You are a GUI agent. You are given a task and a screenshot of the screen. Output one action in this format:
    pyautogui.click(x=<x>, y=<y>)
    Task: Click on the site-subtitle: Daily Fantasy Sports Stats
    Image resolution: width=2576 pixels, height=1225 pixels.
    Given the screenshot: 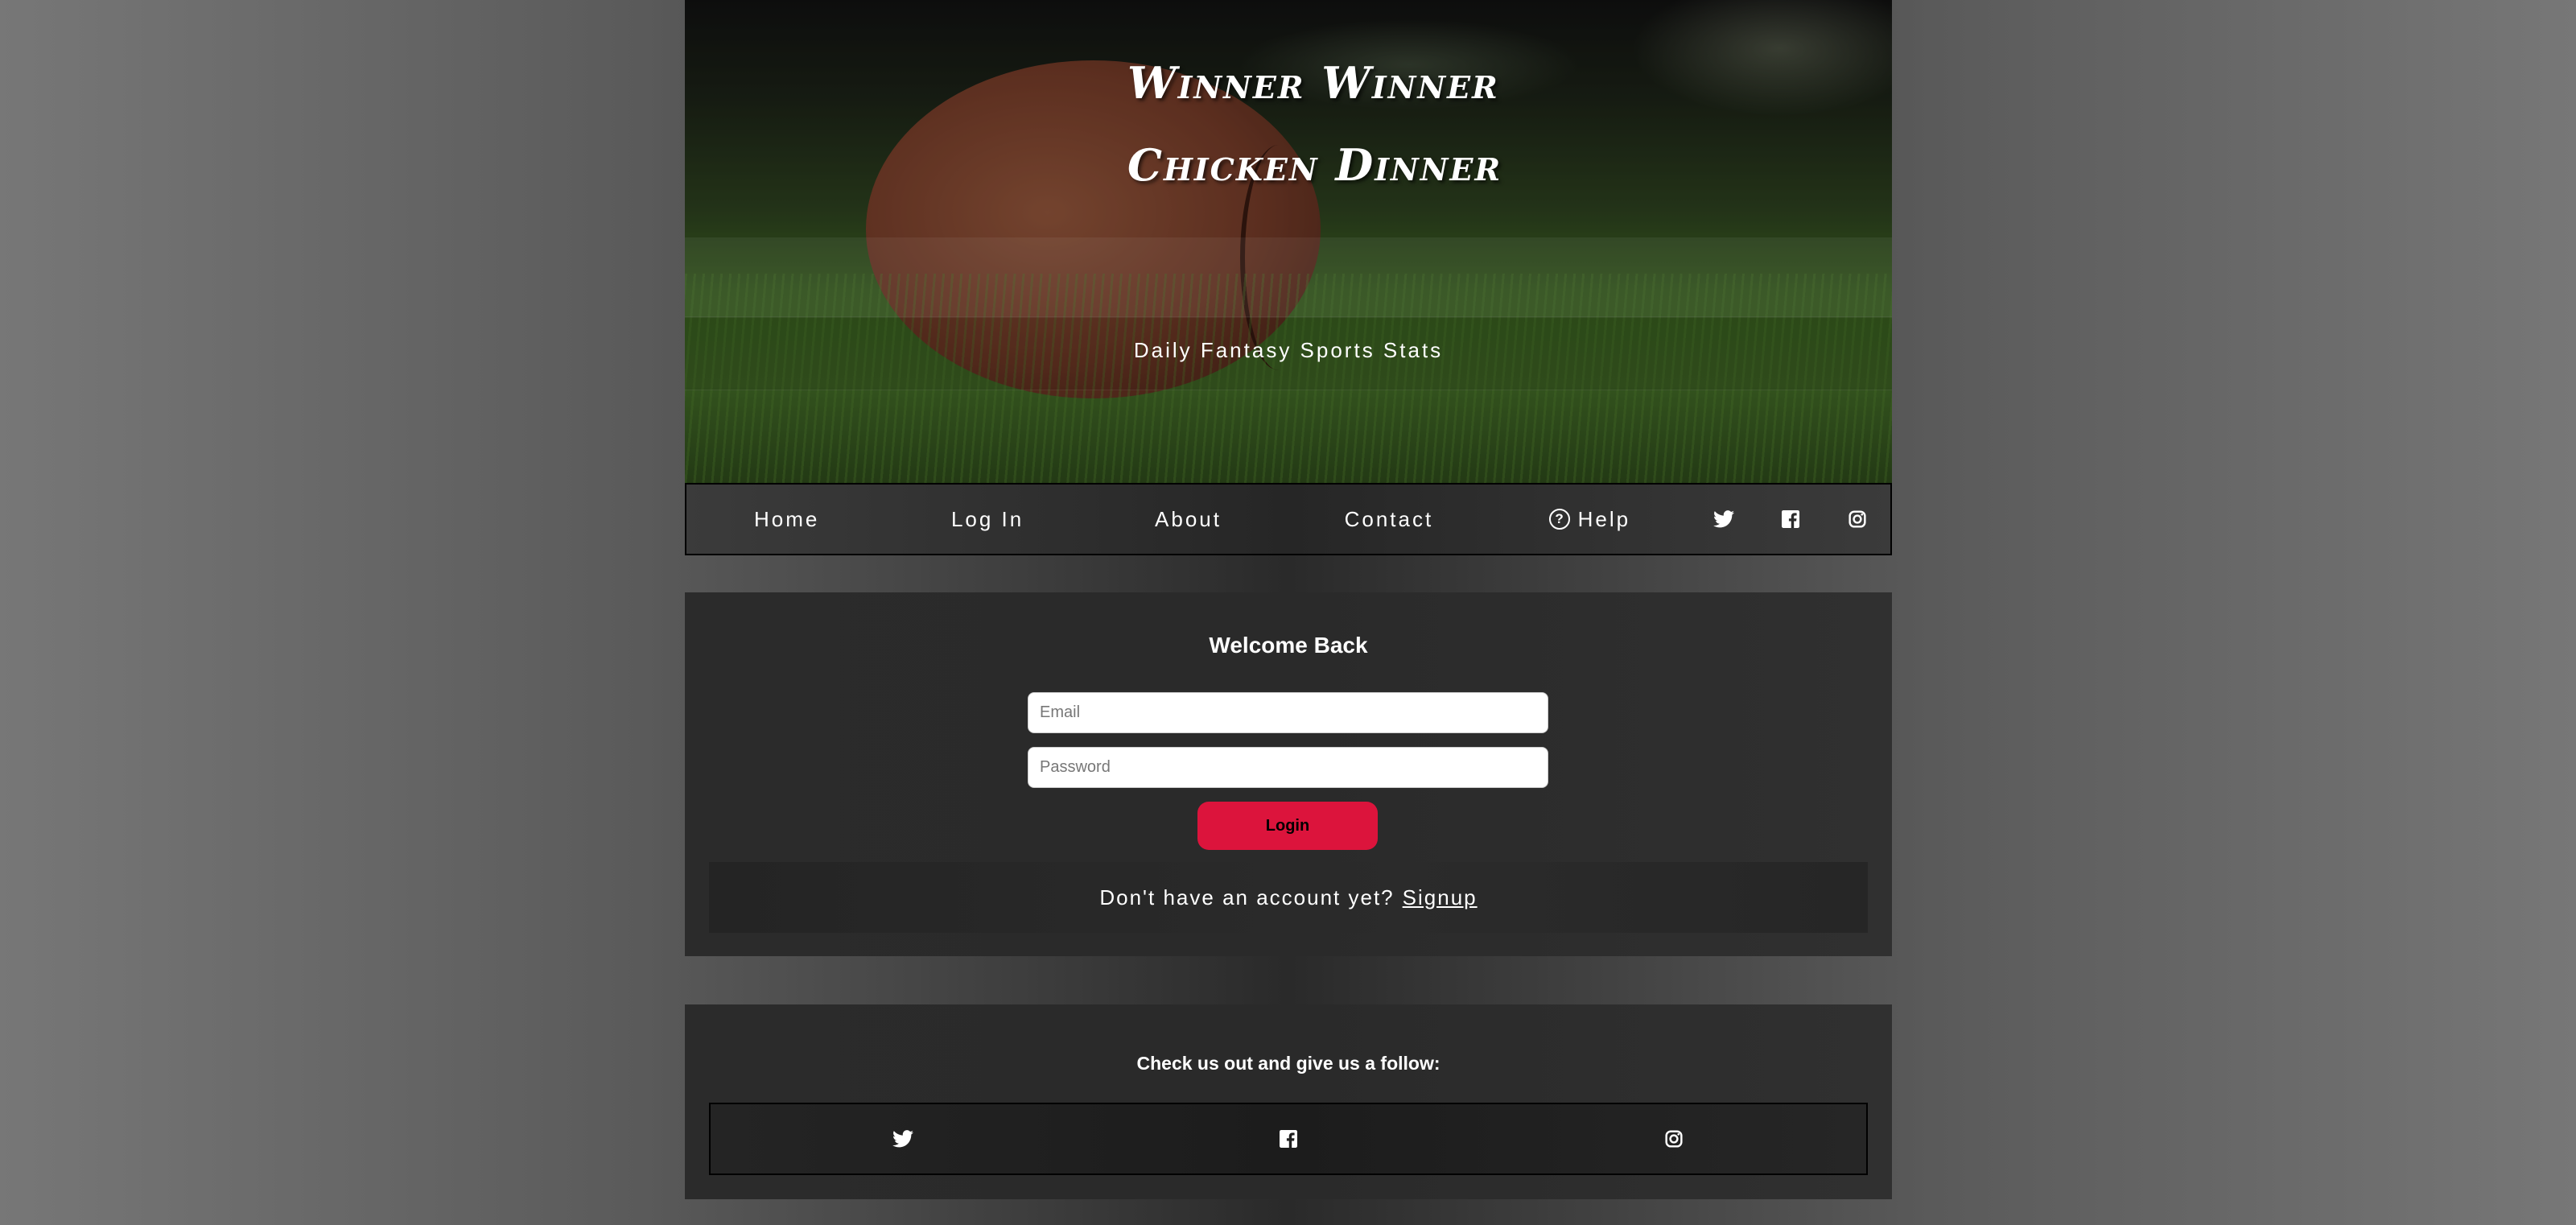 What is the action you would take?
    pyautogui.click(x=1288, y=350)
    